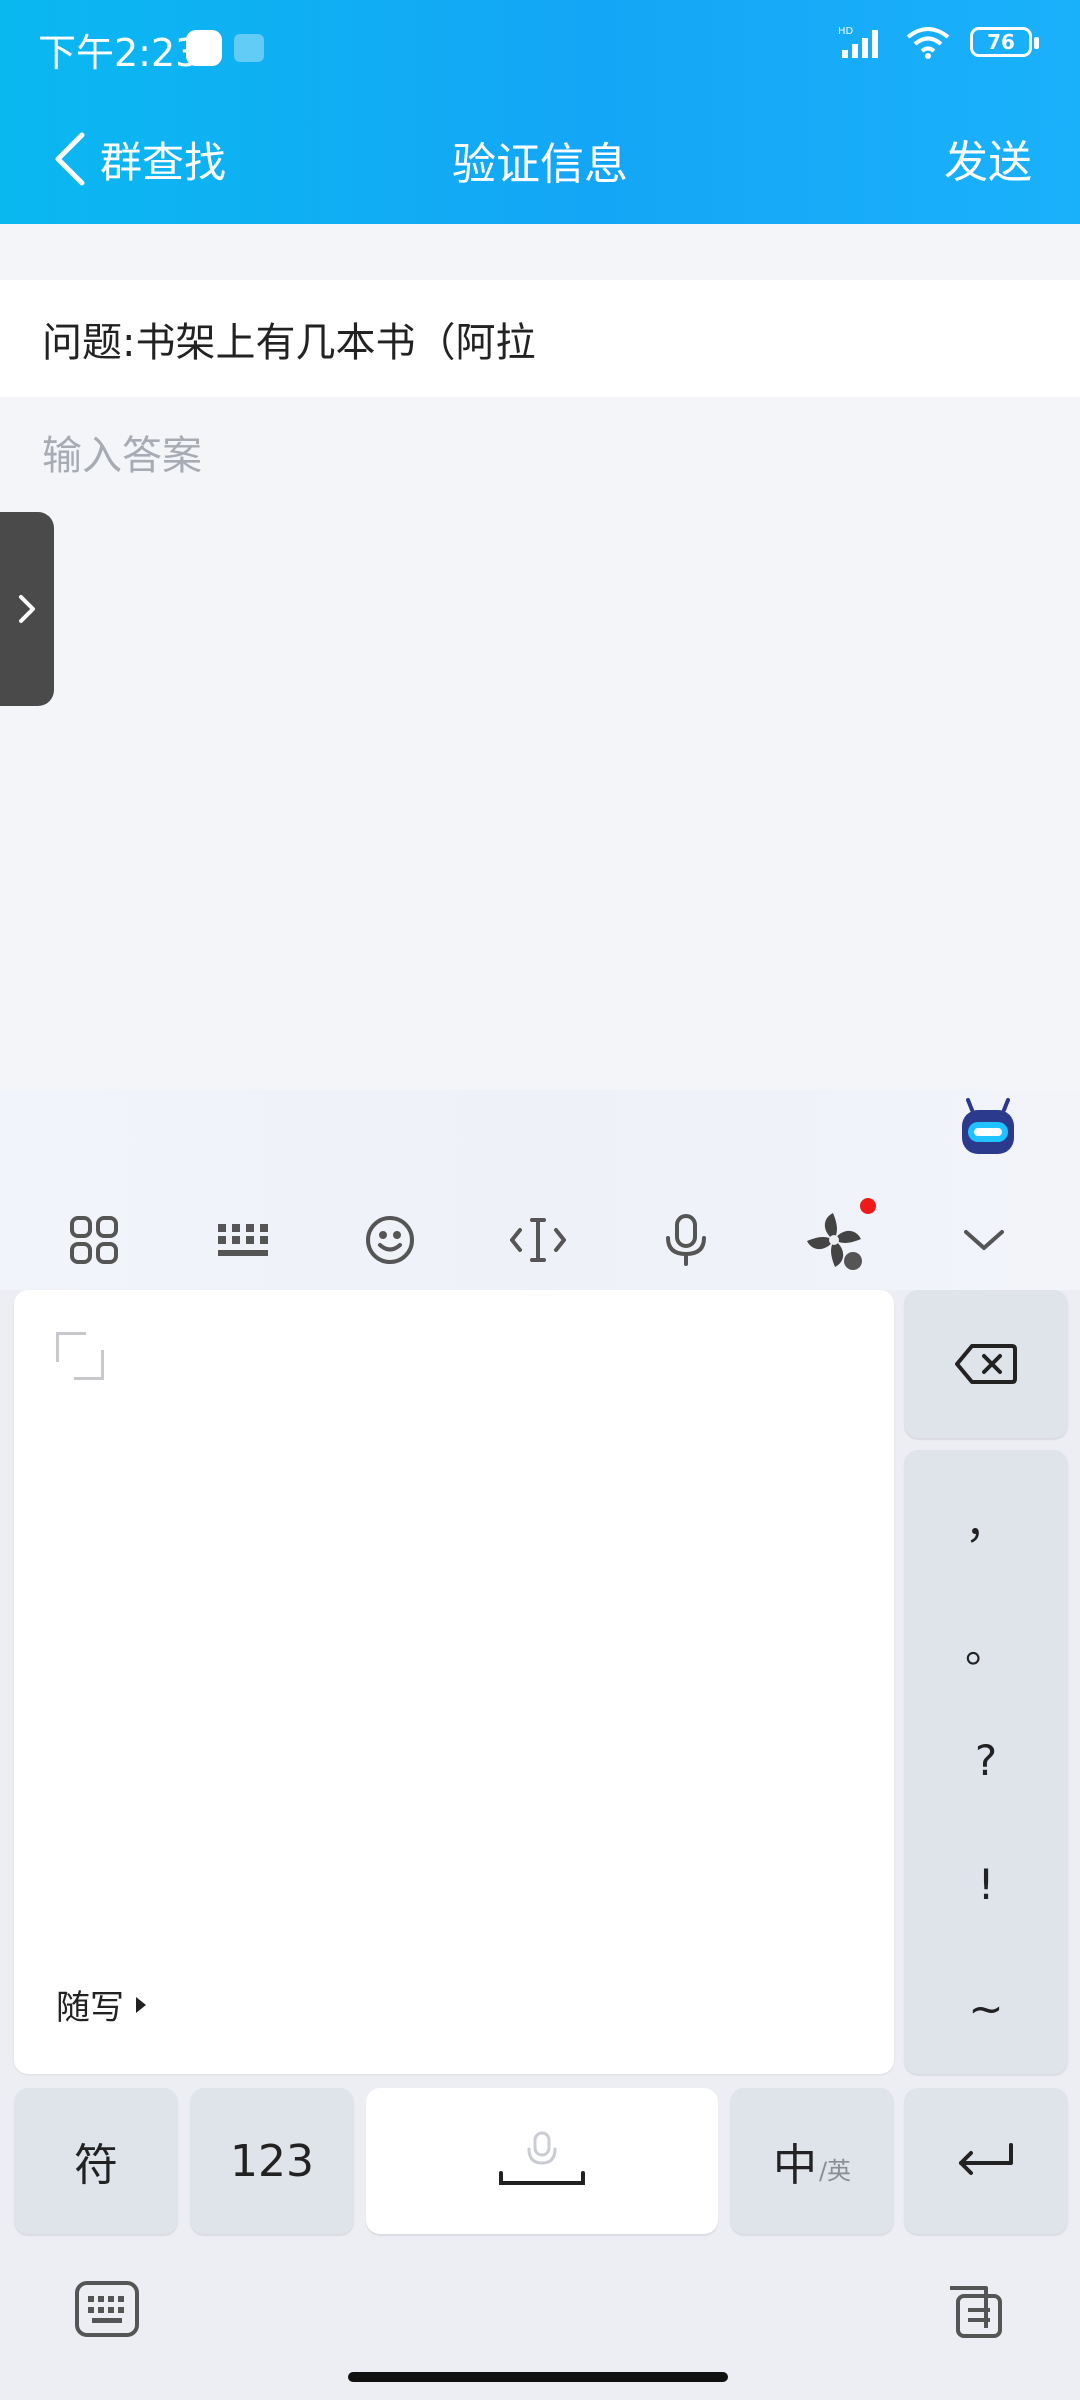 The image size is (1080, 2400). I want to click on backspace-icon, so click(986, 1364).